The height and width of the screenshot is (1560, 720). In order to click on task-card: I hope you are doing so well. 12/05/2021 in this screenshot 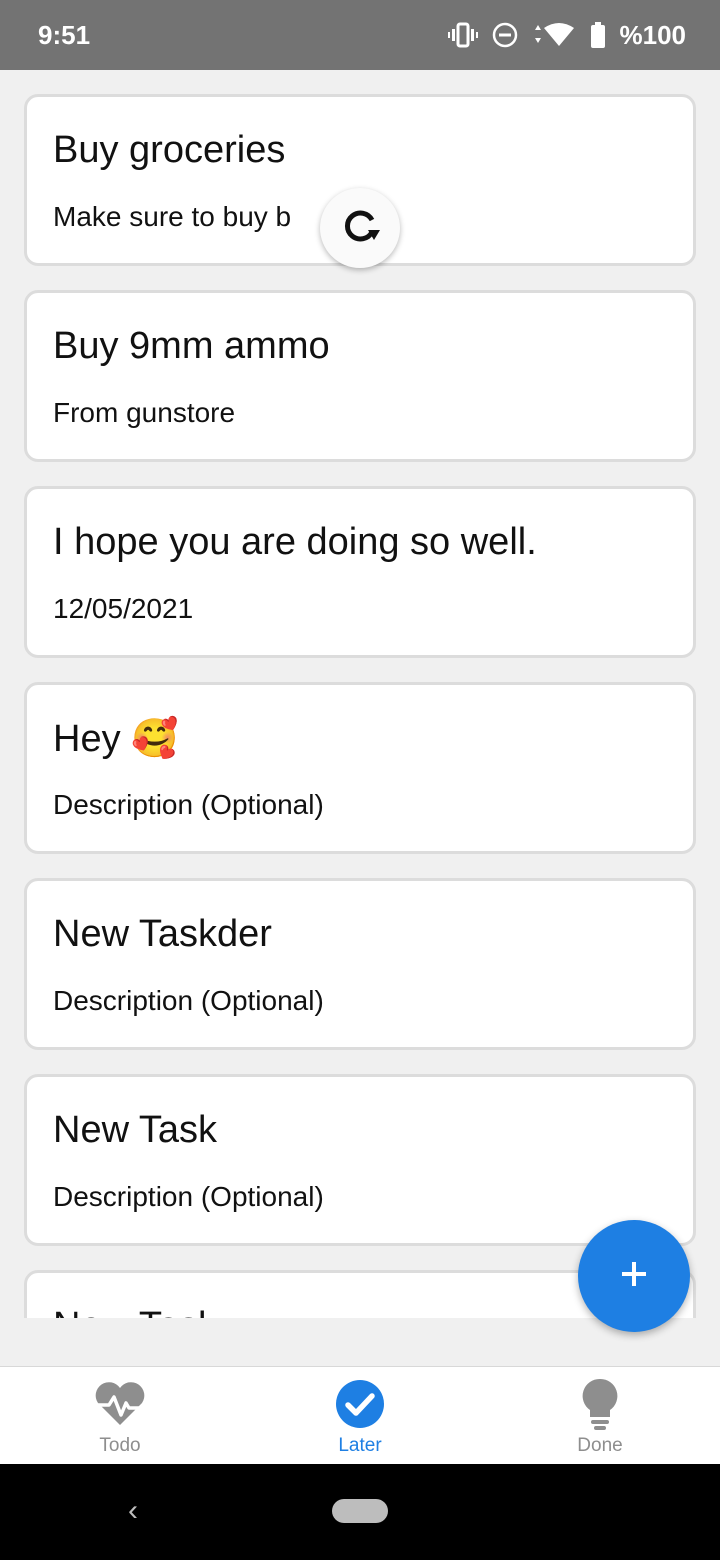, I will do `click(360, 572)`.